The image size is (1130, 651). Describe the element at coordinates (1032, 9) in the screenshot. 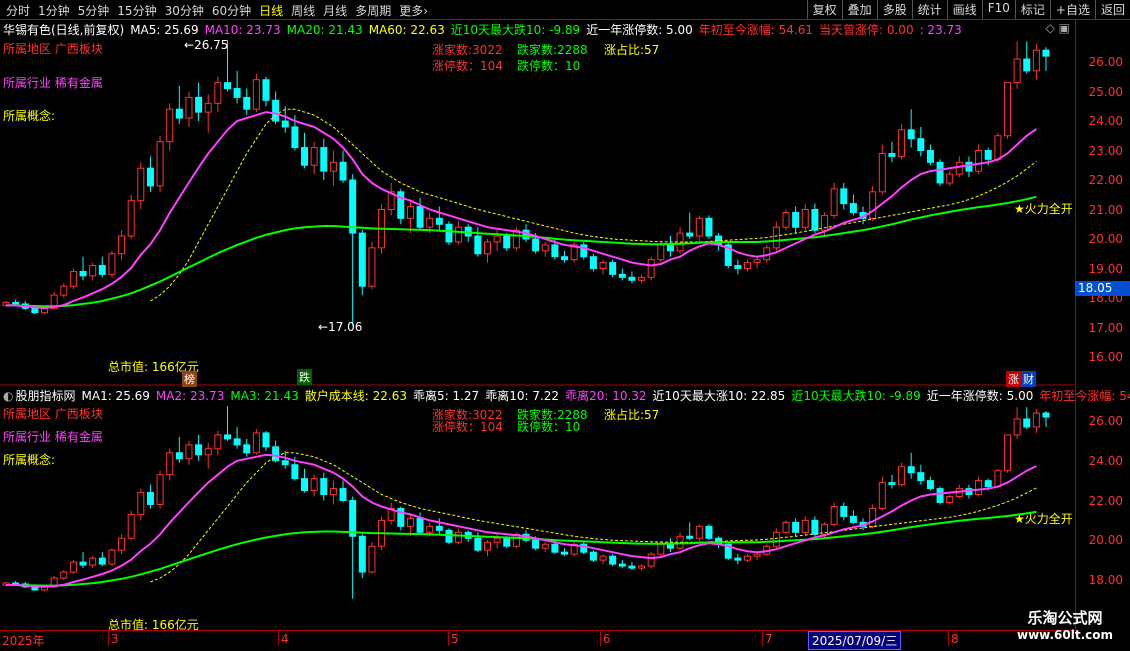

I see `tool-button-6: 标记` at that location.